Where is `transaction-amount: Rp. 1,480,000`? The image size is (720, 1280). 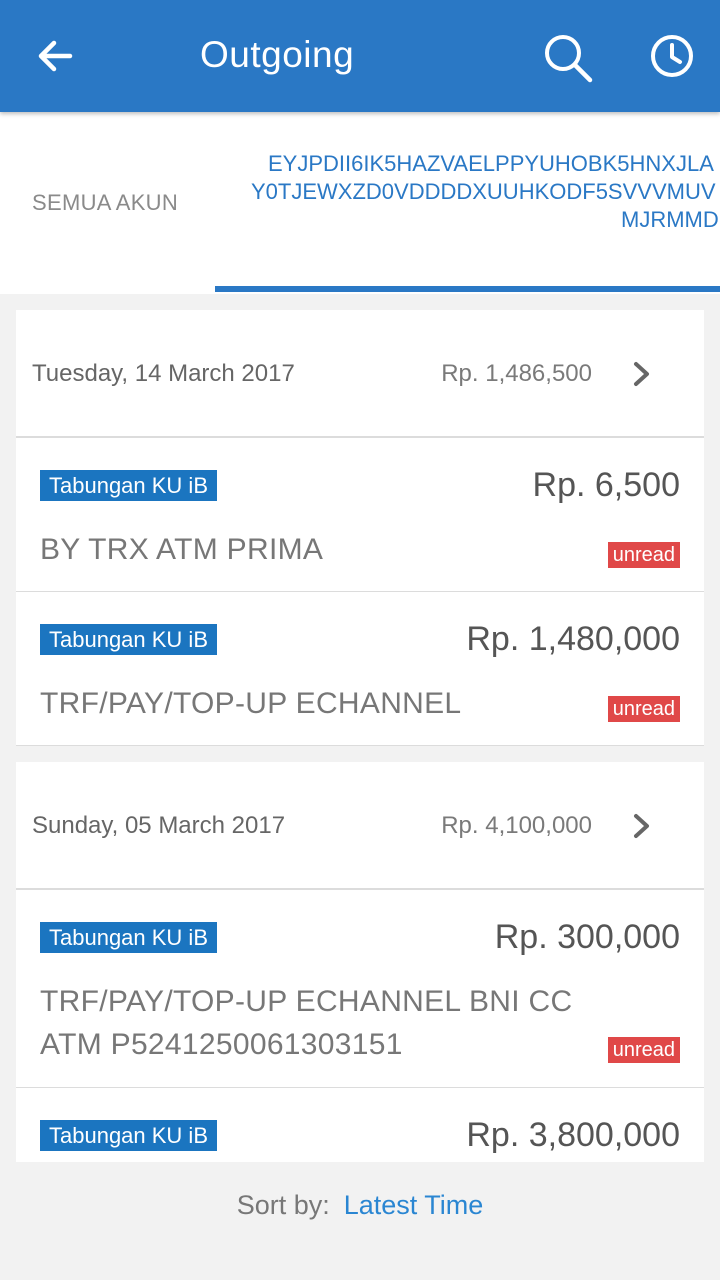
transaction-amount: Rp. 1,480,000 is located at coordinates (573, 639).